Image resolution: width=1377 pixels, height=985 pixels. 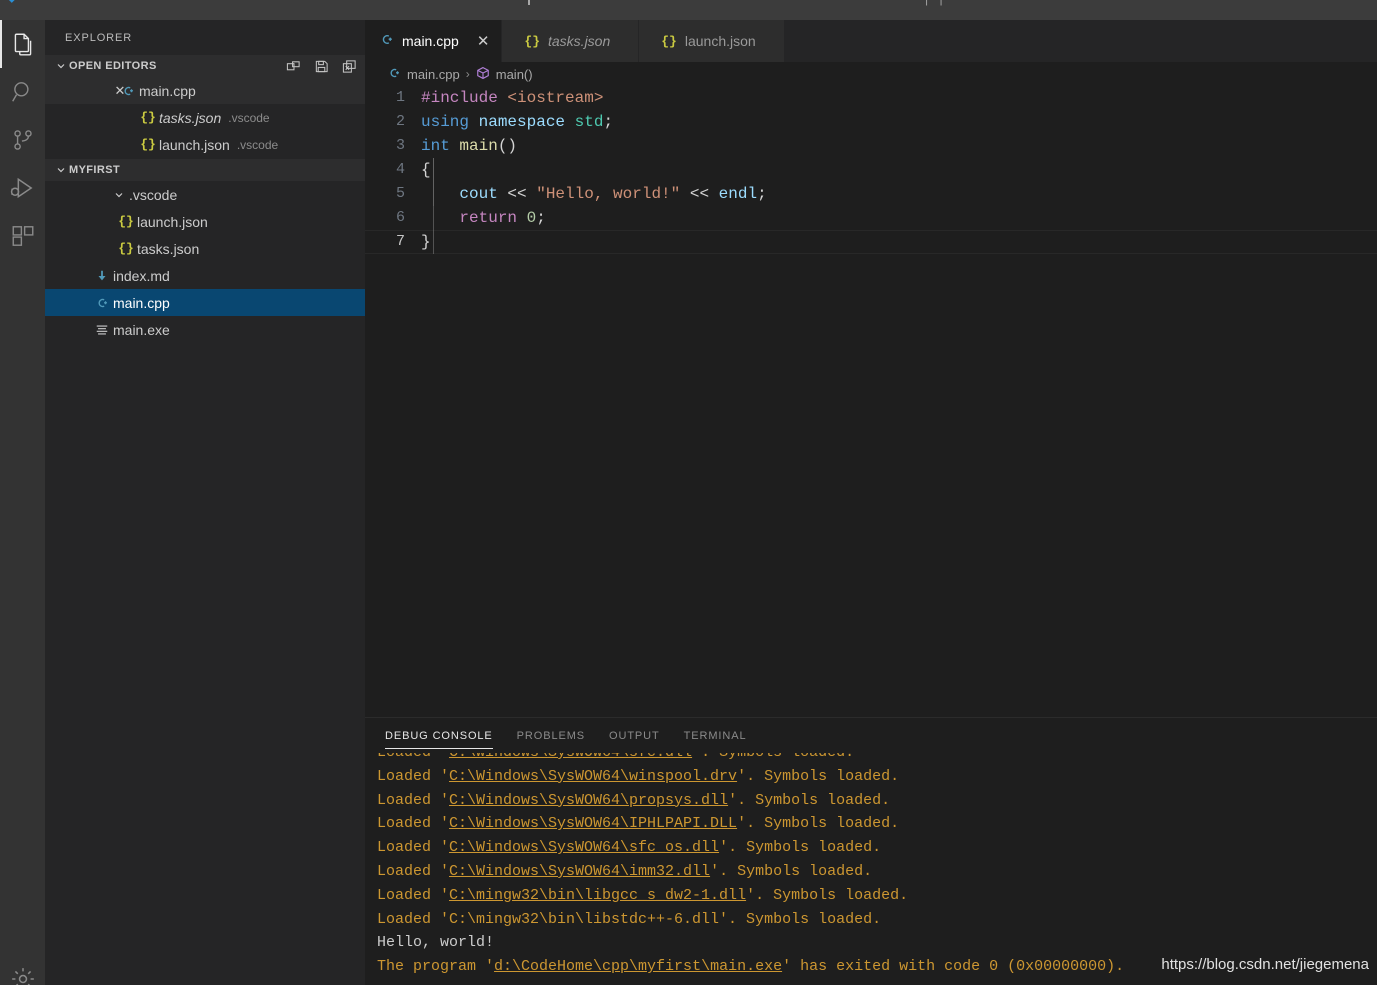 I want to click on manage-gear-icon, so click(x=23, y=975).